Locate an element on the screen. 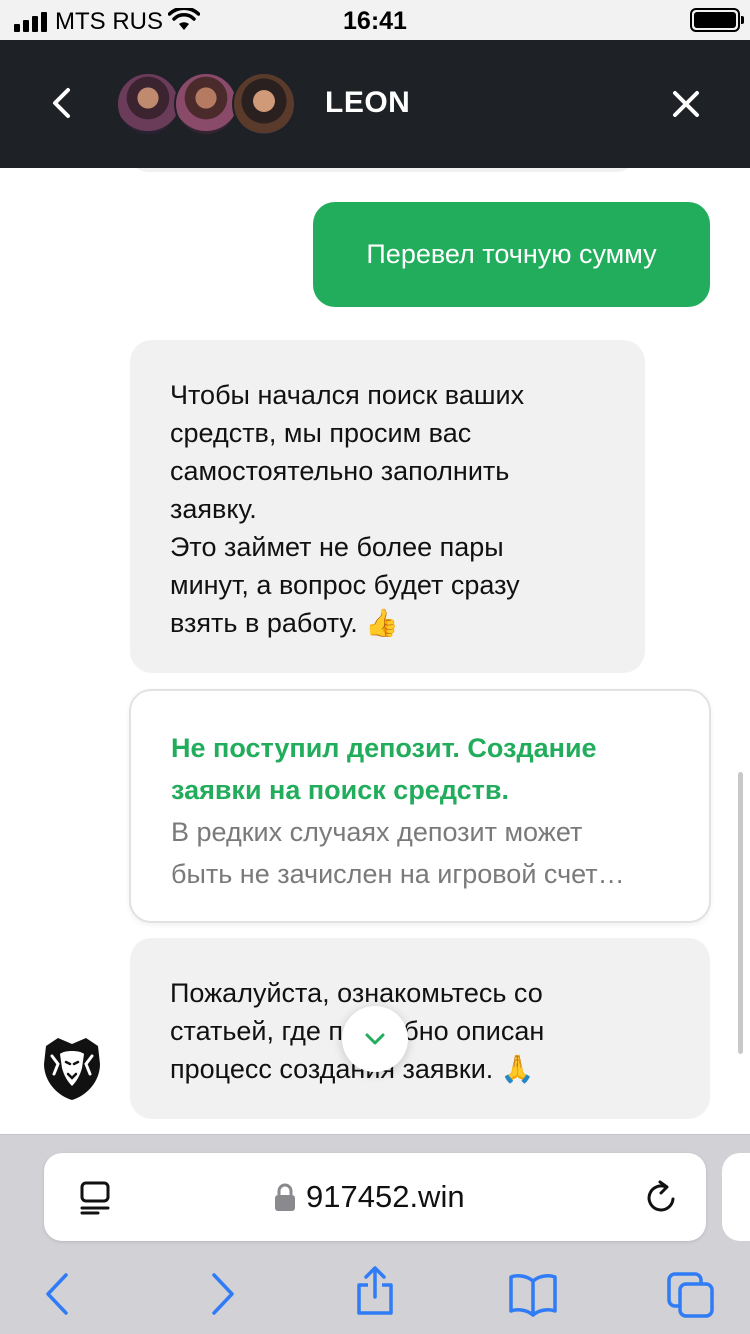 The image size is (750, 1334). message-line: заявку. is located at coordinates (213, 509).